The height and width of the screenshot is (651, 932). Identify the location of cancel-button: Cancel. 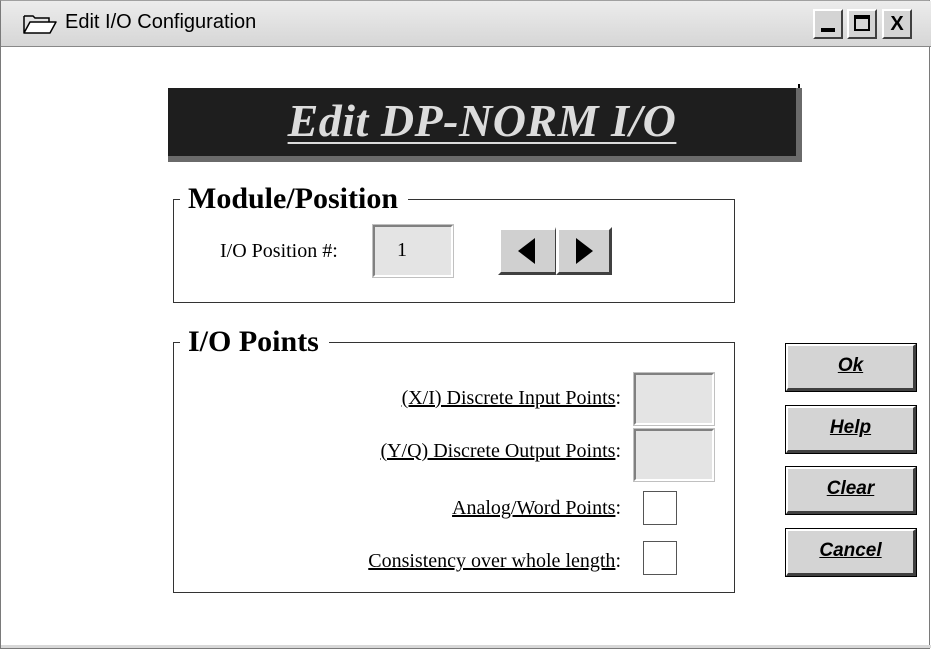
(851, 552).